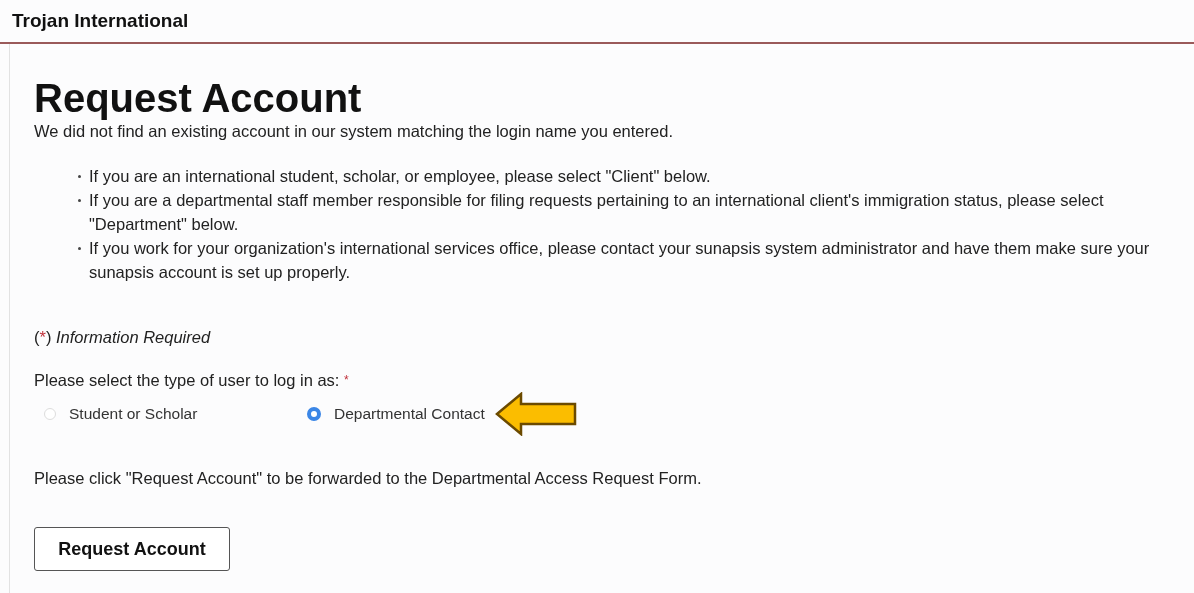  What do you see at coordinates (597, 212) in the screenshot?
I see `bullet-item: If you are a departmental staff member responsible for filing requests pertaining to an international client's immigration status, please select "Department" below.` at bounding box center [597, 212].